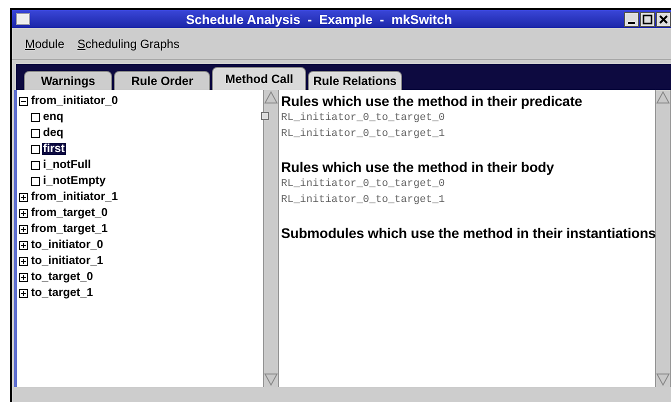  Describe the element at coordinates (265, 116) in the screenshot. I see `splitter-handle` at that location.